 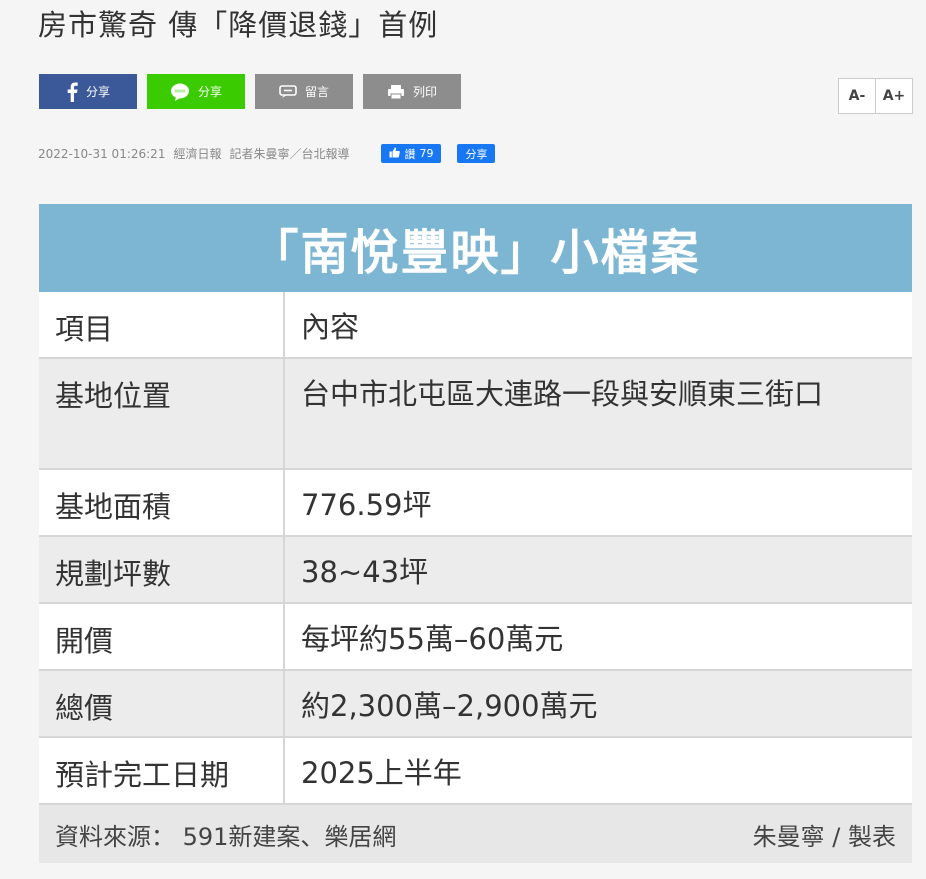 What do you see at coordinates (316, 92) in the screenshot?
I see `comment-label: 留言` at bounding box center [316, 92].